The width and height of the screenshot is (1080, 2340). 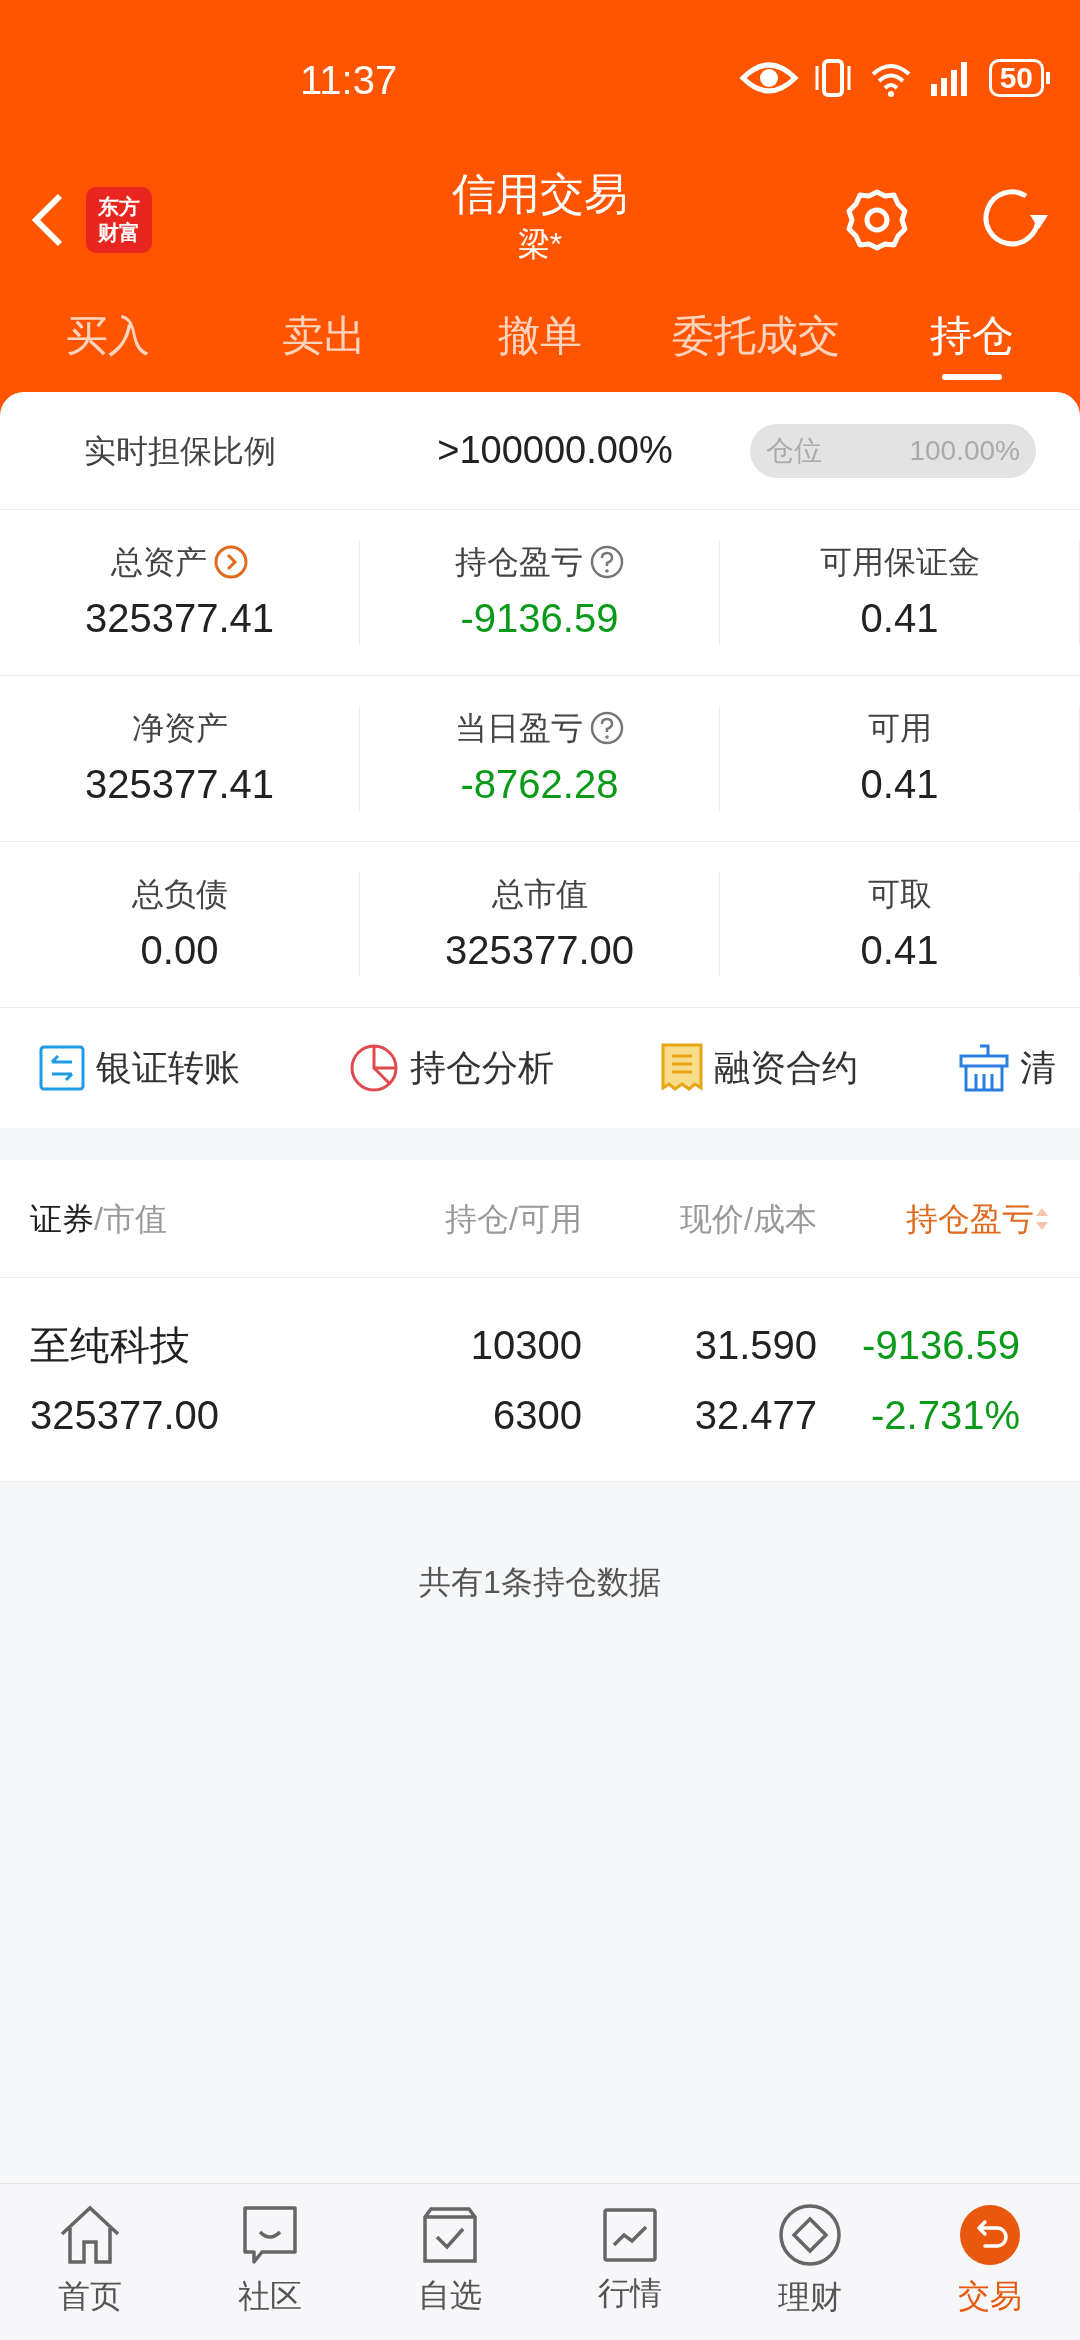 I want to click on nav-tab: 社区, so click(x=270, y=2262).